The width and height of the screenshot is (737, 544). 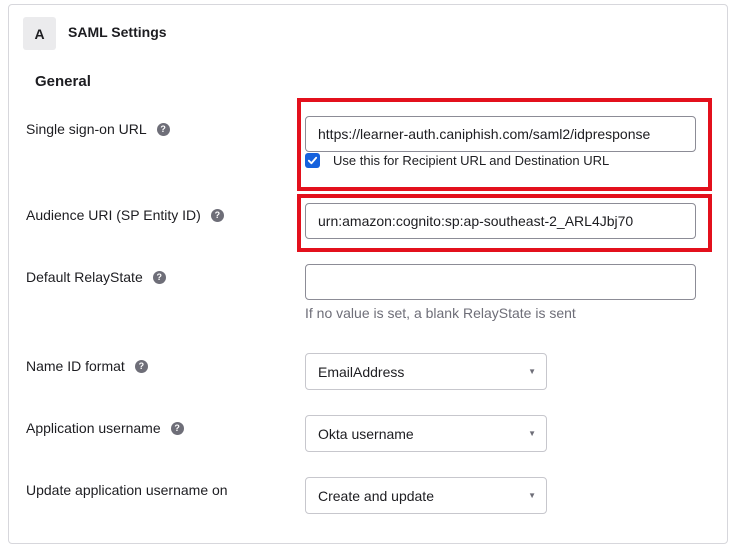 What do you see at coordinates (376, 495) in the screenshot?
I see `update-username-value: Create and update` at bounding box center [376, 495].